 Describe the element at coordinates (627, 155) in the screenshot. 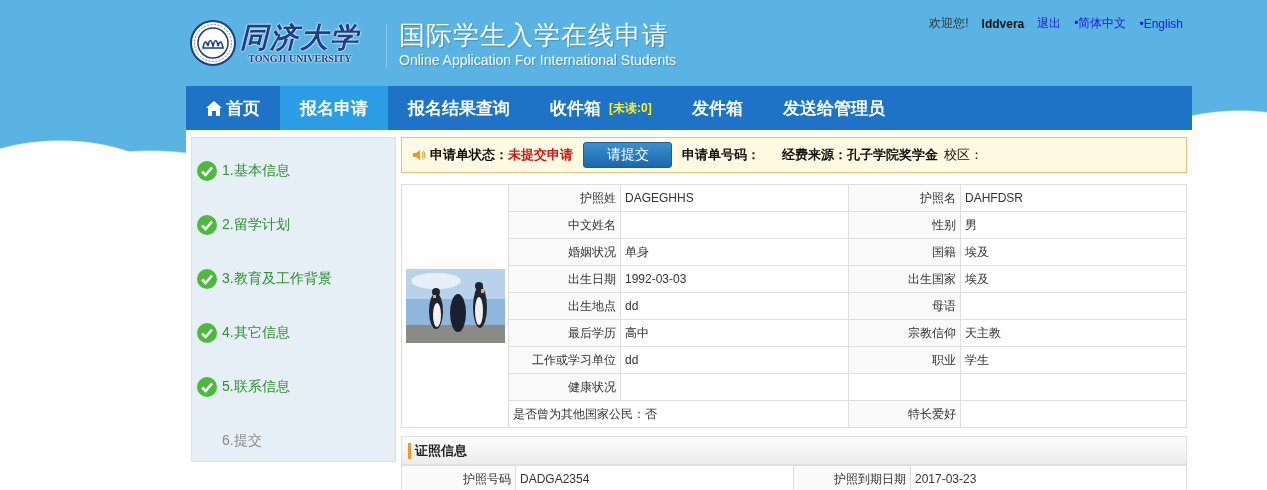

I see `submit-button: 请提交` at that location.